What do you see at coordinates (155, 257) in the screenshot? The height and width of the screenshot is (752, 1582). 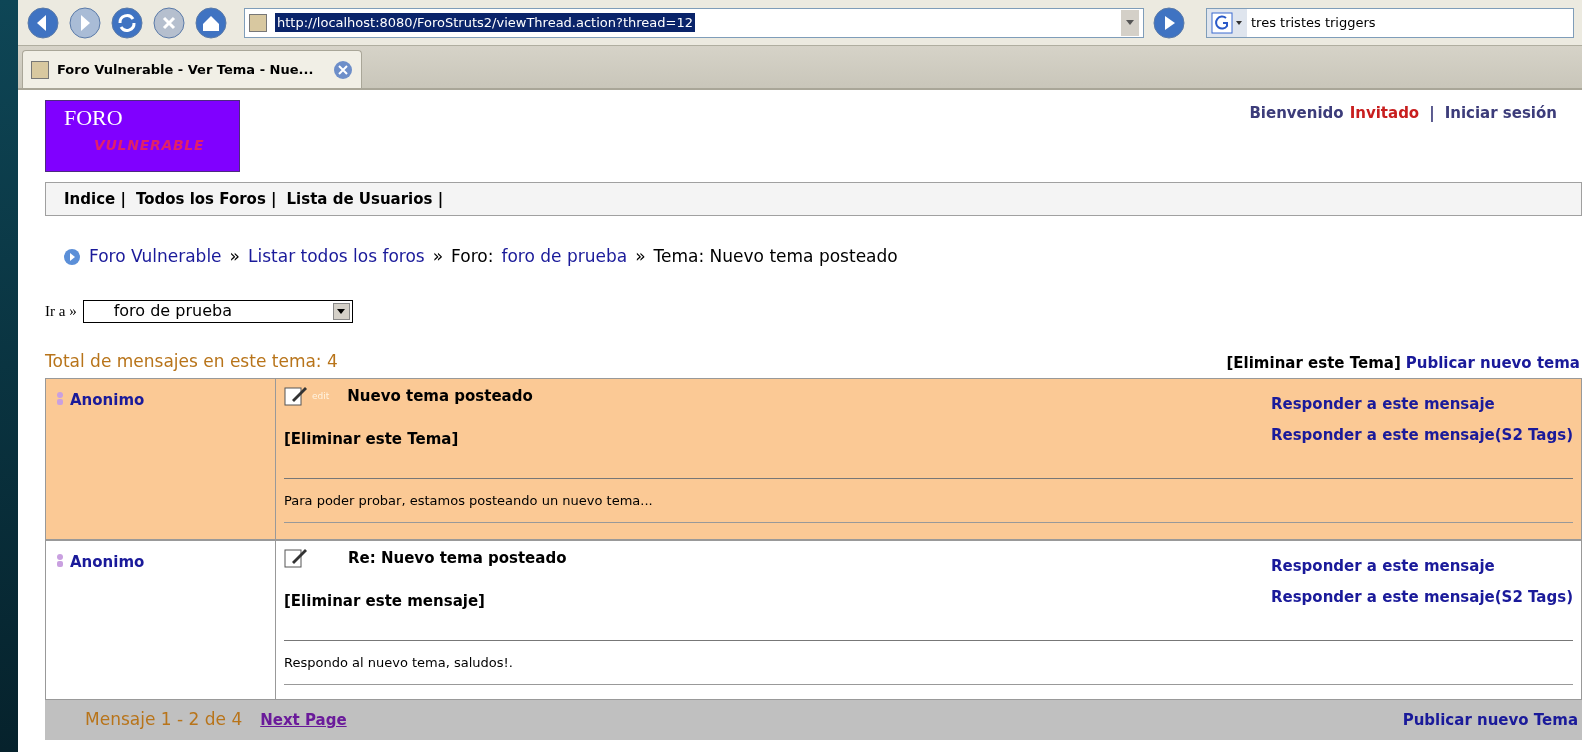 I see `breadcrumb-link: Foro Vulnerable` at bounding box center [155, 257].